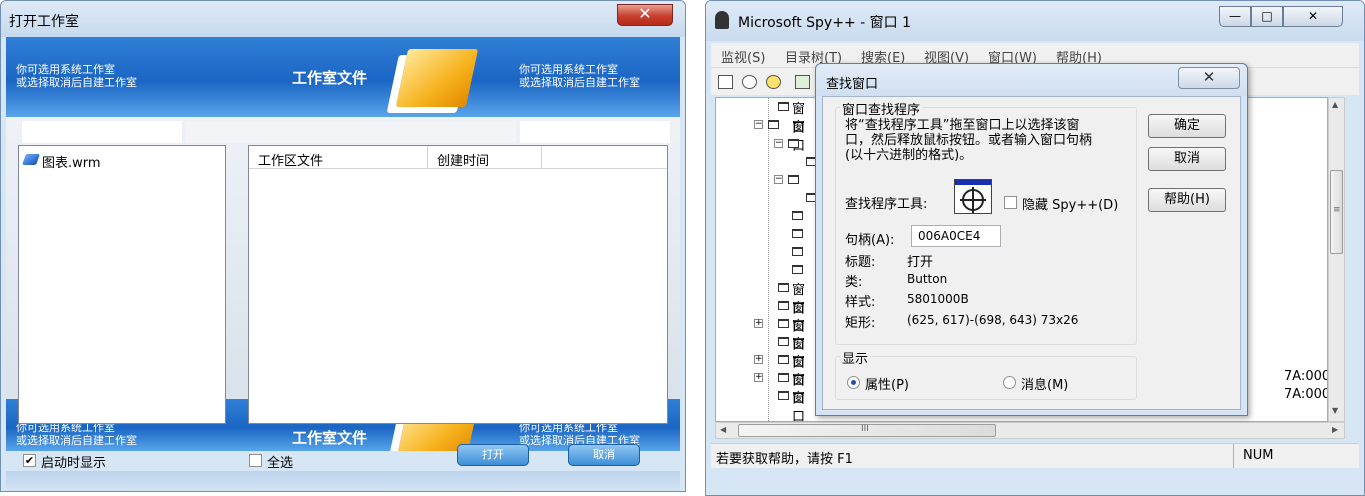 This screenshot has width=1365, height=496. What do you see at coordinates (973, 182) in the screenshot?
I see `finder-tool-titlebar` at bounding box center [973, 182].